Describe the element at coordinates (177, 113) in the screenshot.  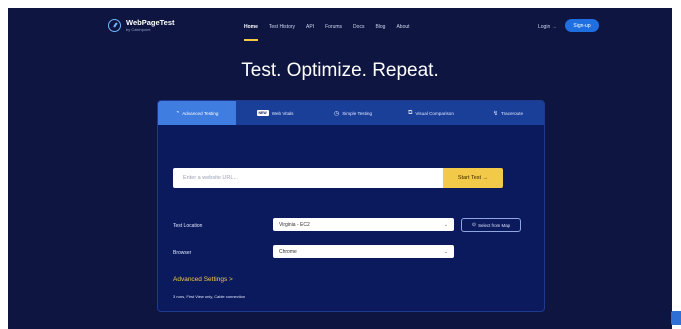
I see `gauge-icon: ◔` at that location.